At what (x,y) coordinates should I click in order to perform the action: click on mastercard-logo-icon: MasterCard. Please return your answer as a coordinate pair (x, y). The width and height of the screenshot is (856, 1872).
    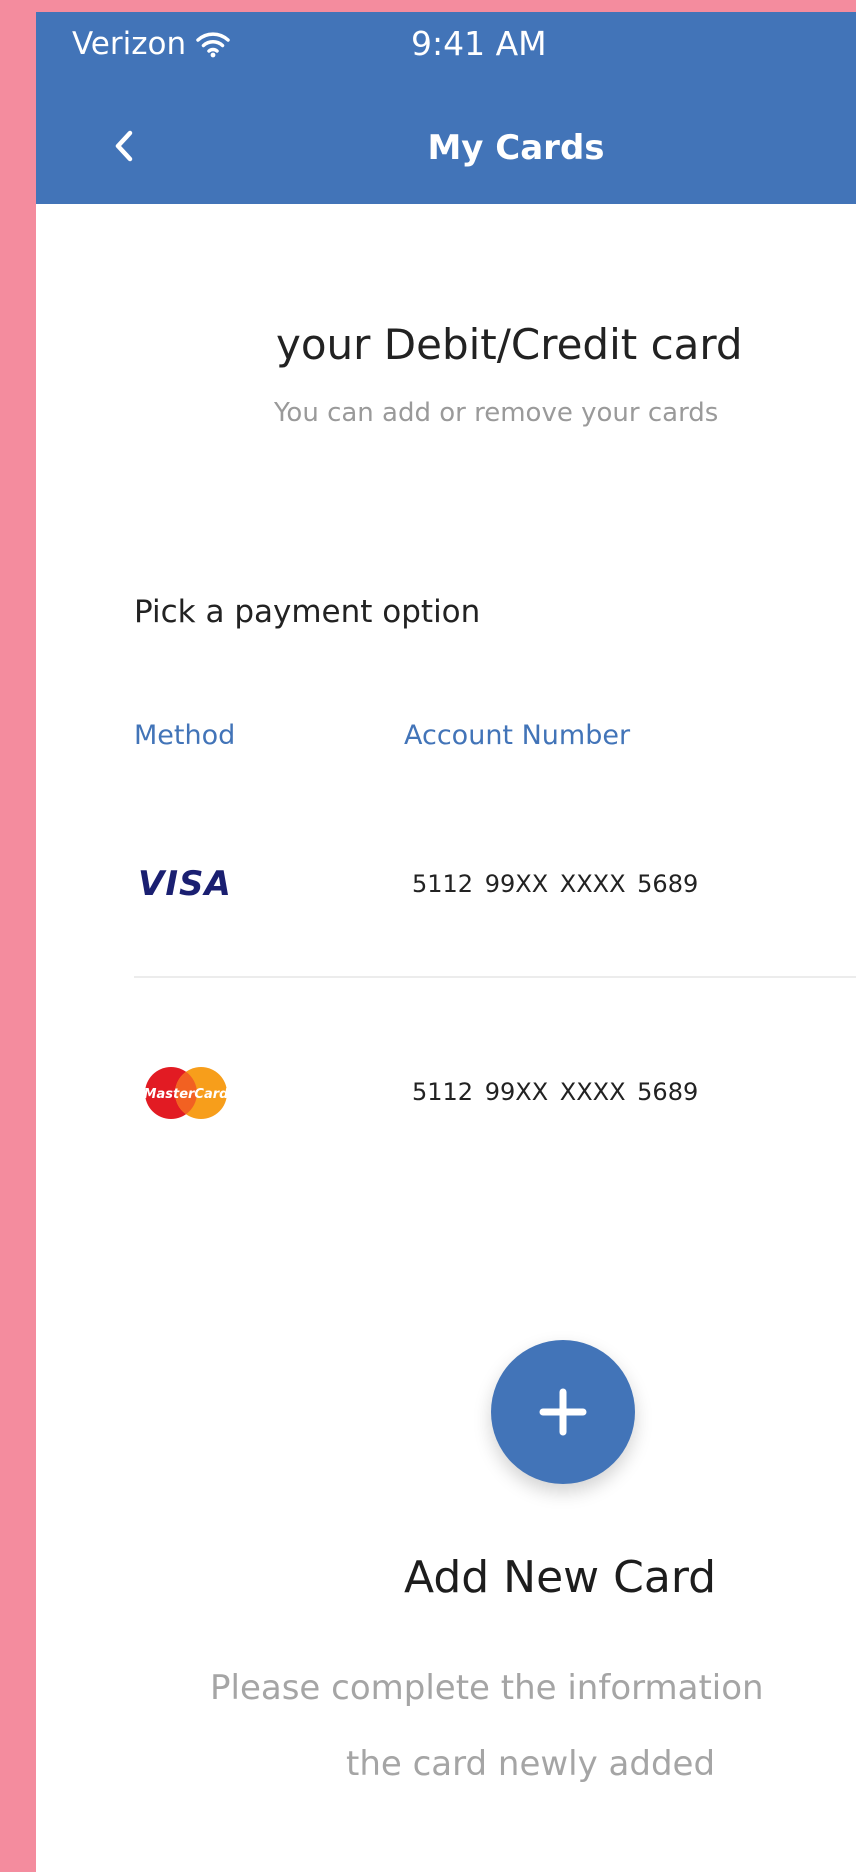
    Looking at the image, I should click on (187, 1093).